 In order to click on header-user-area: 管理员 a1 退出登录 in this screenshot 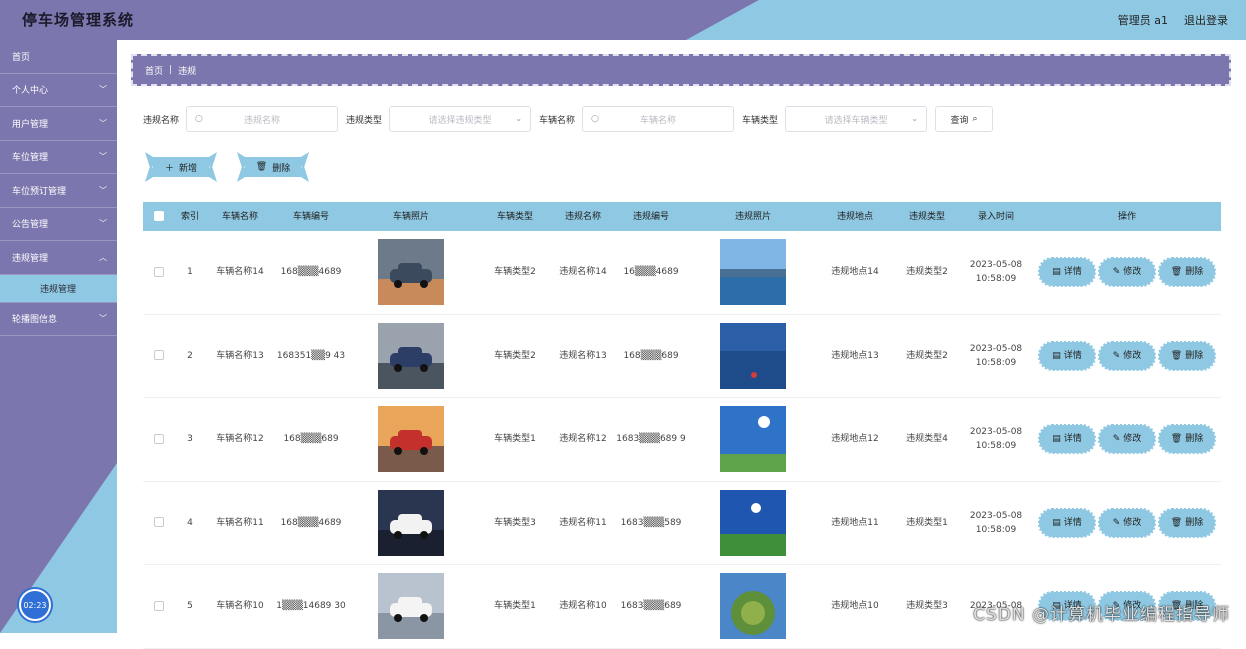, I will do `click(1173, 20)`.